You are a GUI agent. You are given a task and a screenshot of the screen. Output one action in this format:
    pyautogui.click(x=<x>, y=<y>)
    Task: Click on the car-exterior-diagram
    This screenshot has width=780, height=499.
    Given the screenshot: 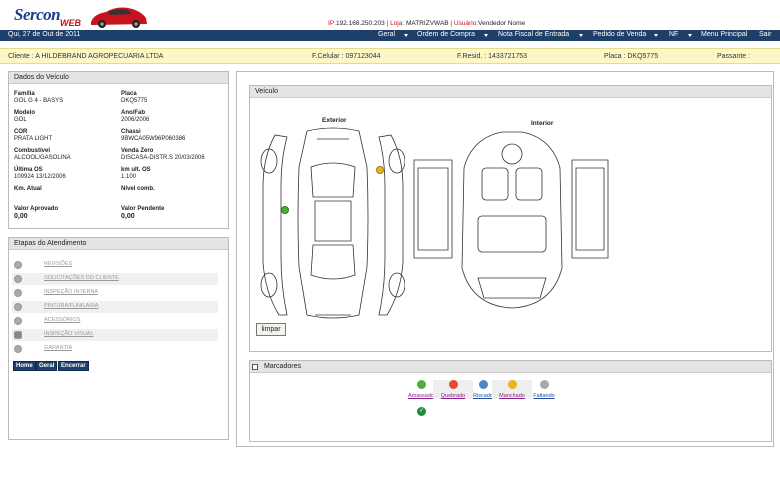 What is the action you would take?
    pyautogui.click(x=330, y=224)
    